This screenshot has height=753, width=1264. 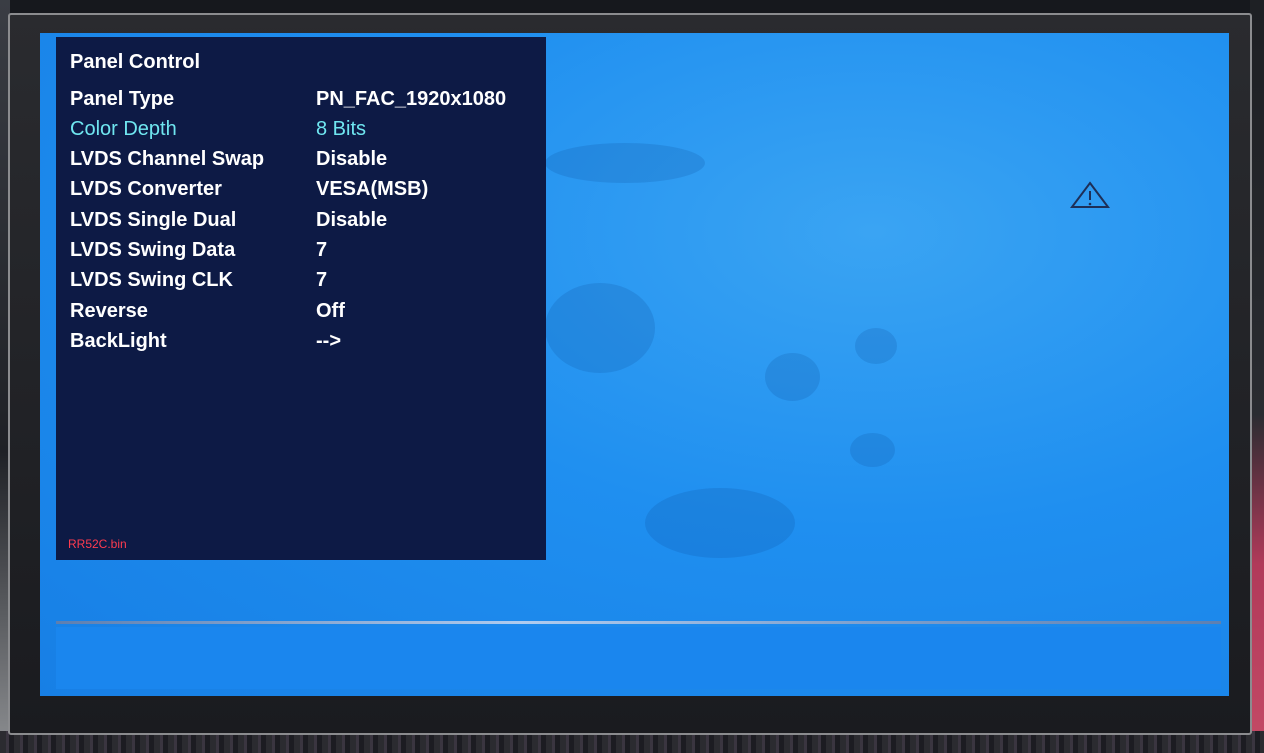 I want to click on background-right, so click(x=1257, y=376).